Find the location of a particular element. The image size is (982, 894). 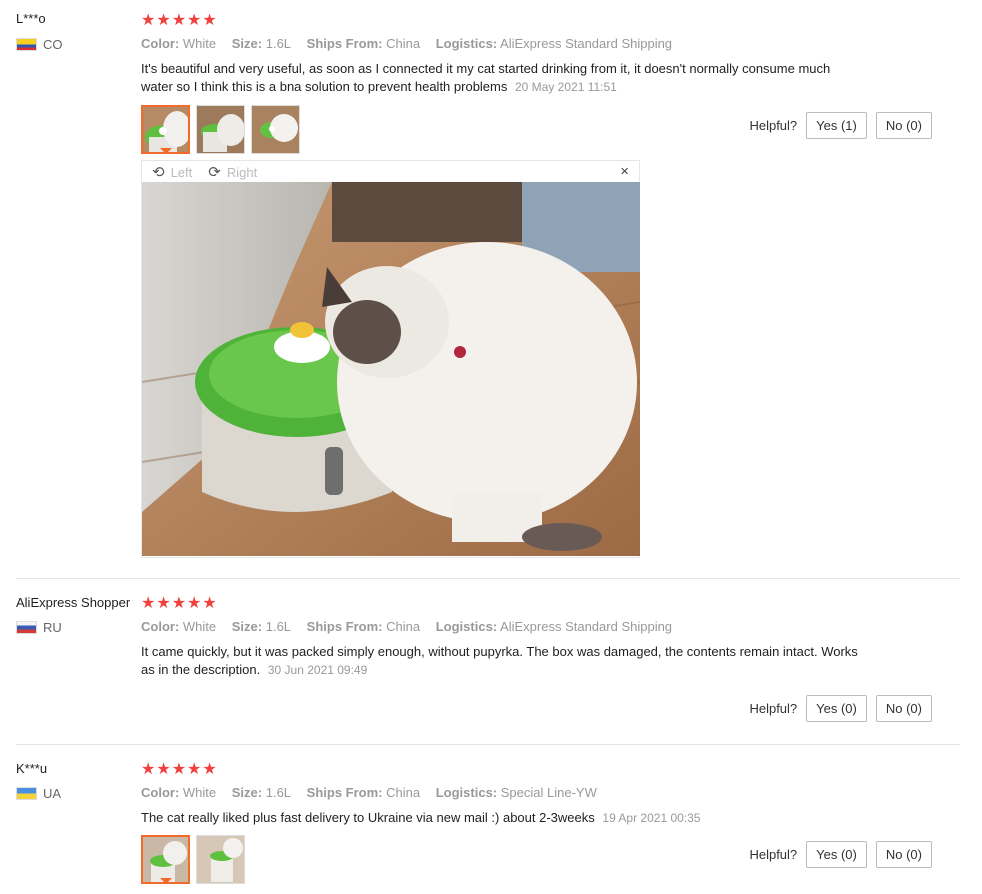

helpful-section: Helpful? Yes (1) No (0) is located at coordinates (840, 125).